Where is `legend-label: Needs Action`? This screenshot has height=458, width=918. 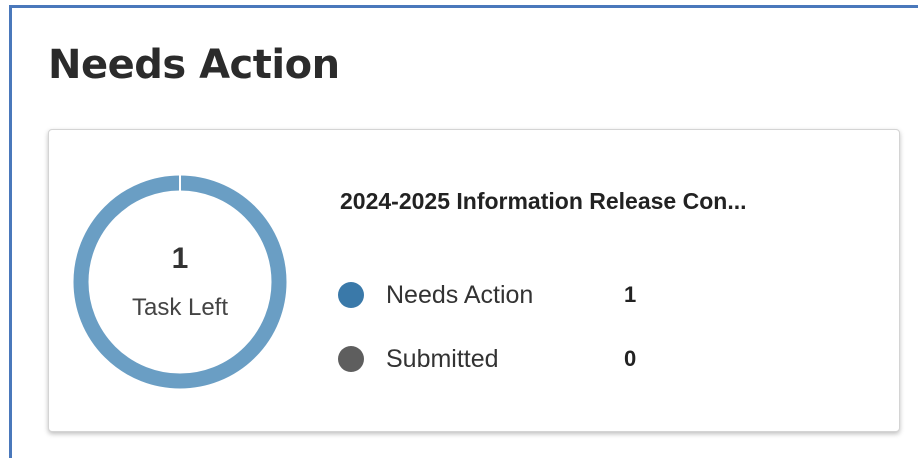 legend-label: Needs Action is located at coordinates (460, 295).